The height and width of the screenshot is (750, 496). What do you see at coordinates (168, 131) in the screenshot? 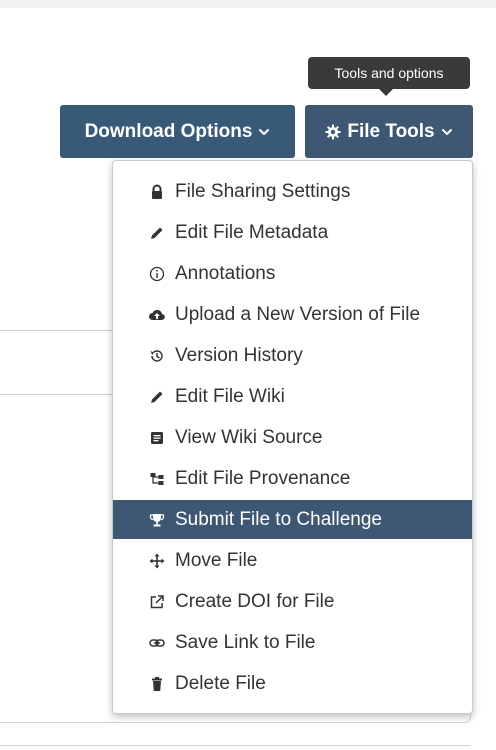
I see `download-options-label: Download Options` at bounding box center [168, 131].